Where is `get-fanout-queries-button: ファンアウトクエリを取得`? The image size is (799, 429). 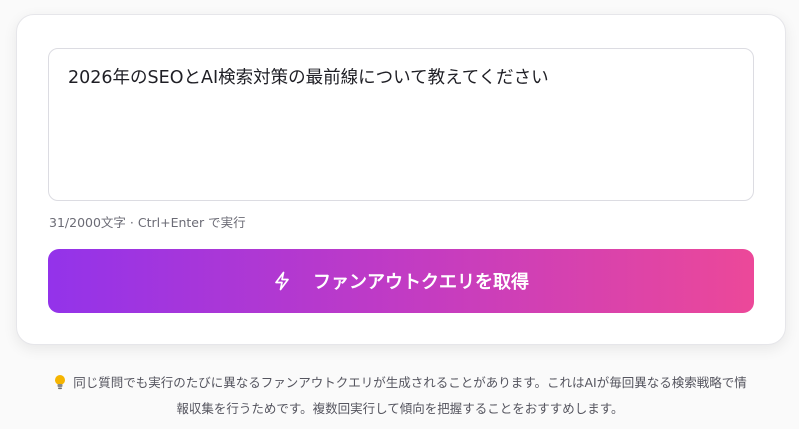 get-fanout-queries-button: ファンアウトクエリを取得 is located at coordinates (401, 281).